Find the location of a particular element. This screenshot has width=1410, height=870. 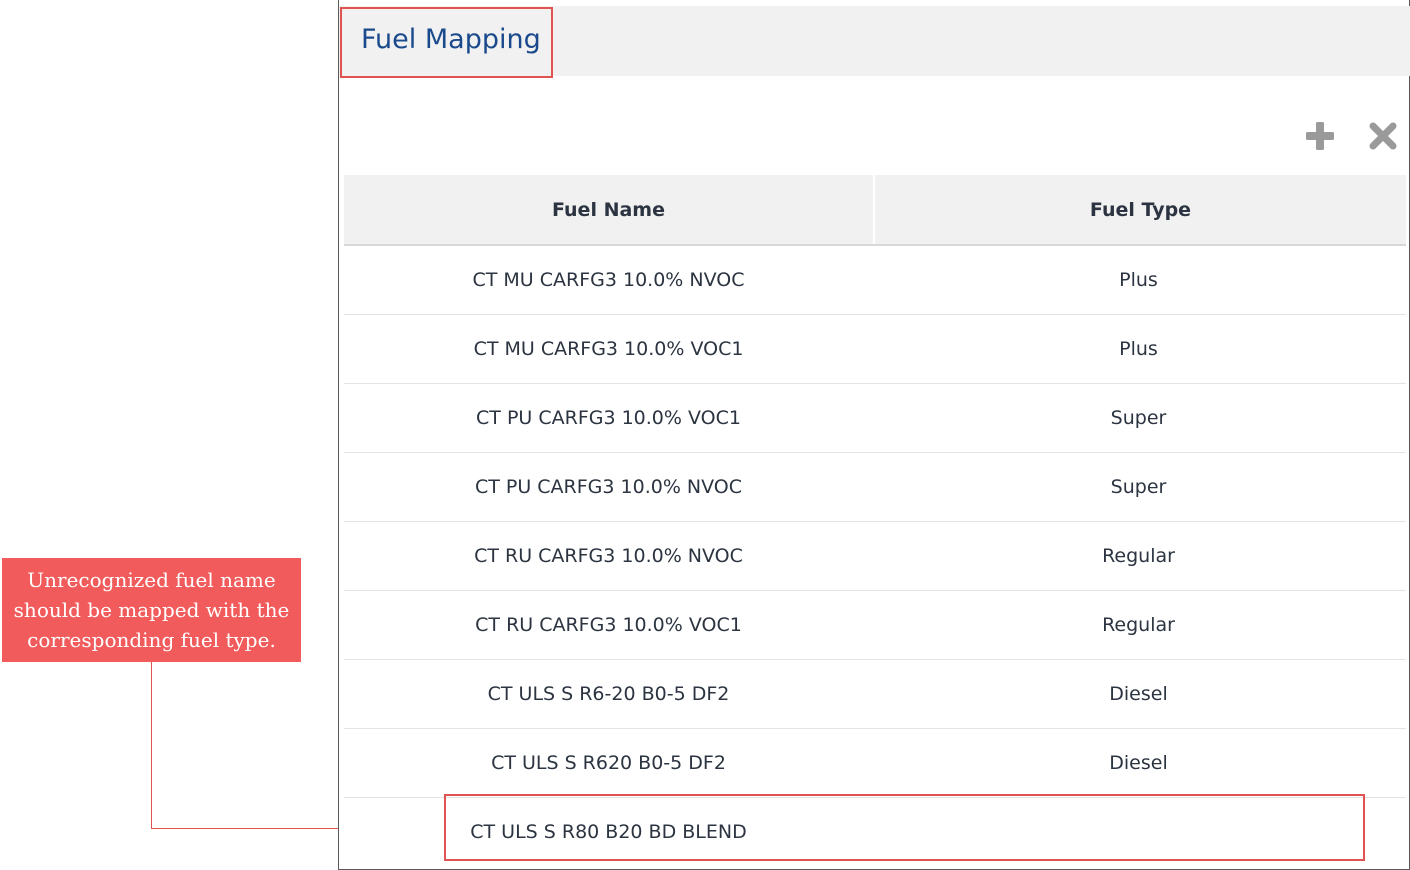

fuel-name-cell: CT PU CARFG3 10.0% VOC1 is located at coordinates (608, 418).